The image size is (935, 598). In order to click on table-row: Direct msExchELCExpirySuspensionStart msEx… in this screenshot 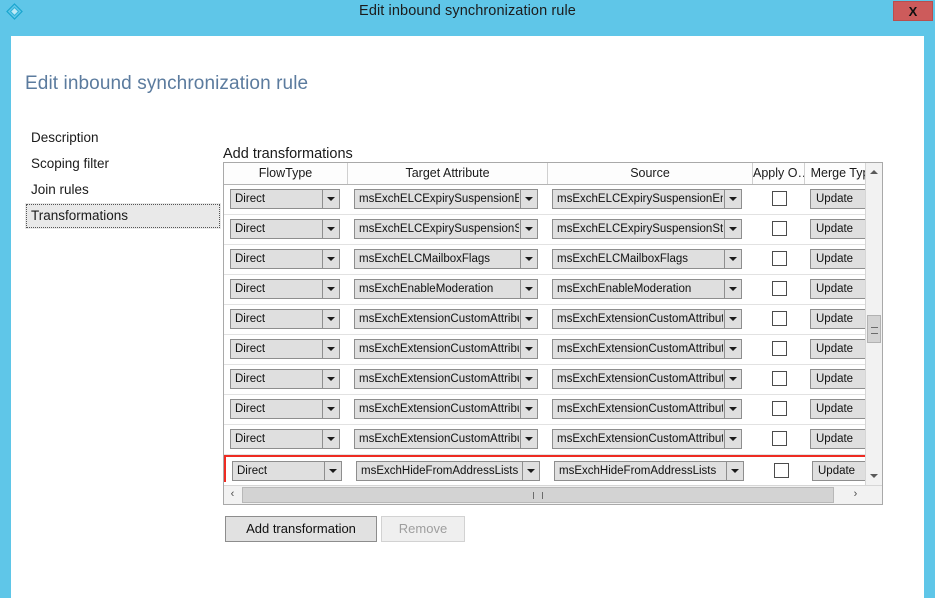, I will do `click(553, 230)`.